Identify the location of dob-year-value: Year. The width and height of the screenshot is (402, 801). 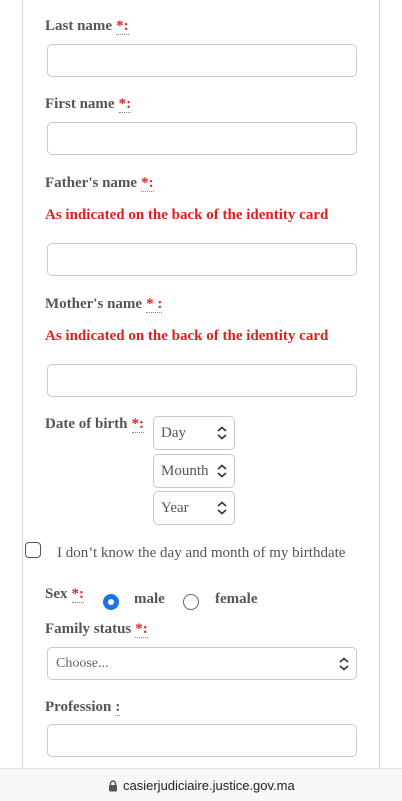
(175, 508).